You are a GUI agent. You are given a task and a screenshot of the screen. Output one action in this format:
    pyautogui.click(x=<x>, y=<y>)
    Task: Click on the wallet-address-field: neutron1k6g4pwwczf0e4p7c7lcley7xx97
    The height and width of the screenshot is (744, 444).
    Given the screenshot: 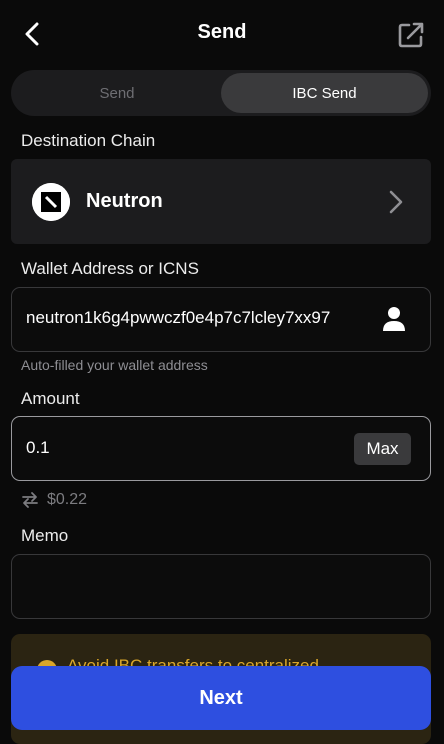 What is the action you would take?
    pyautogui.click(x=221, y=319)
    